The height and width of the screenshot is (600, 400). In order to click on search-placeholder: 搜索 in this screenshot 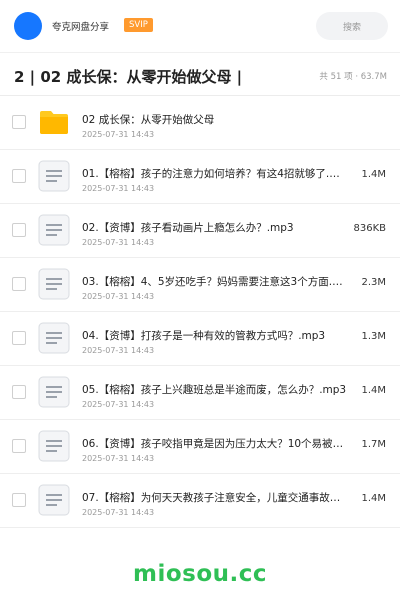, I will do `click(351, 27)`.